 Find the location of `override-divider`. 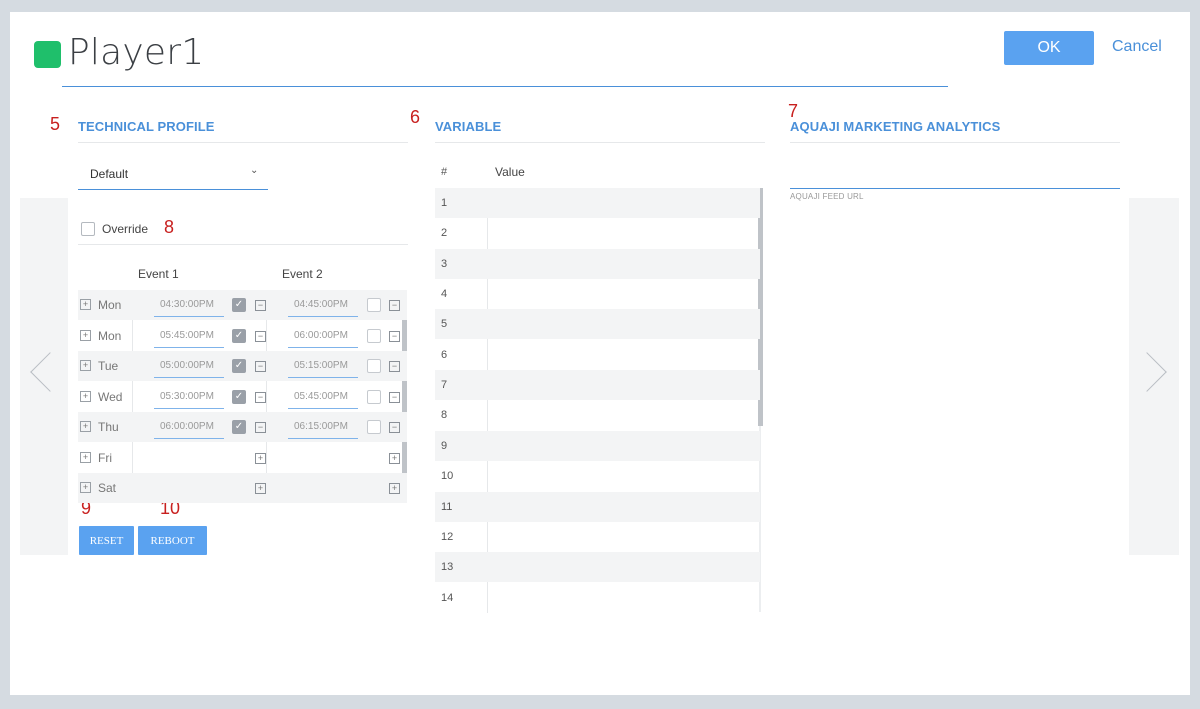

override-divider is located at coordinates (243, 244).